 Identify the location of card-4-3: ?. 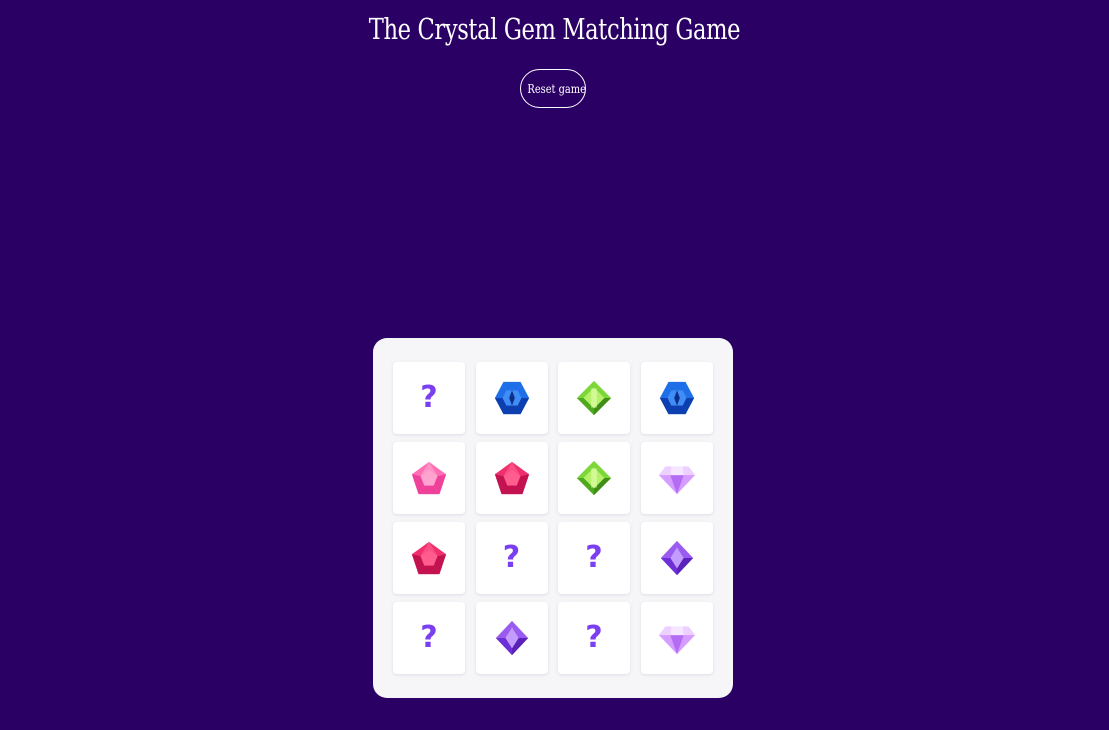
(594, 638).